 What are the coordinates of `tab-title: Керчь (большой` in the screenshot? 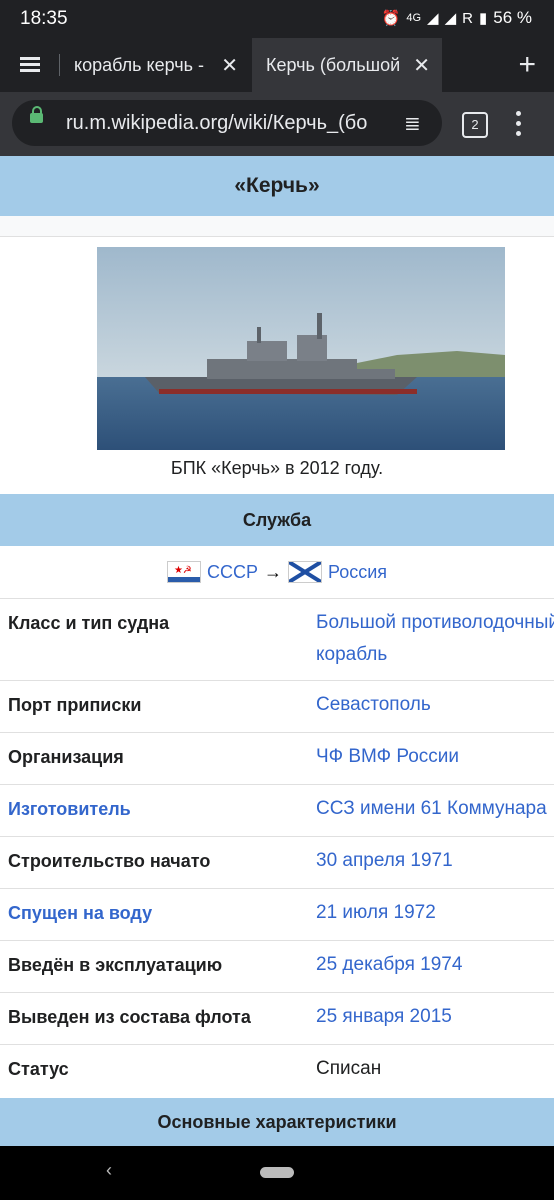 It's located at (333, 64).